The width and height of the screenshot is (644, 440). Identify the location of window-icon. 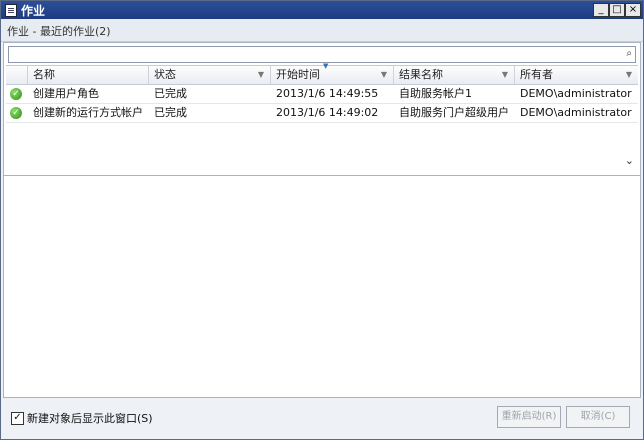
(11, 10).